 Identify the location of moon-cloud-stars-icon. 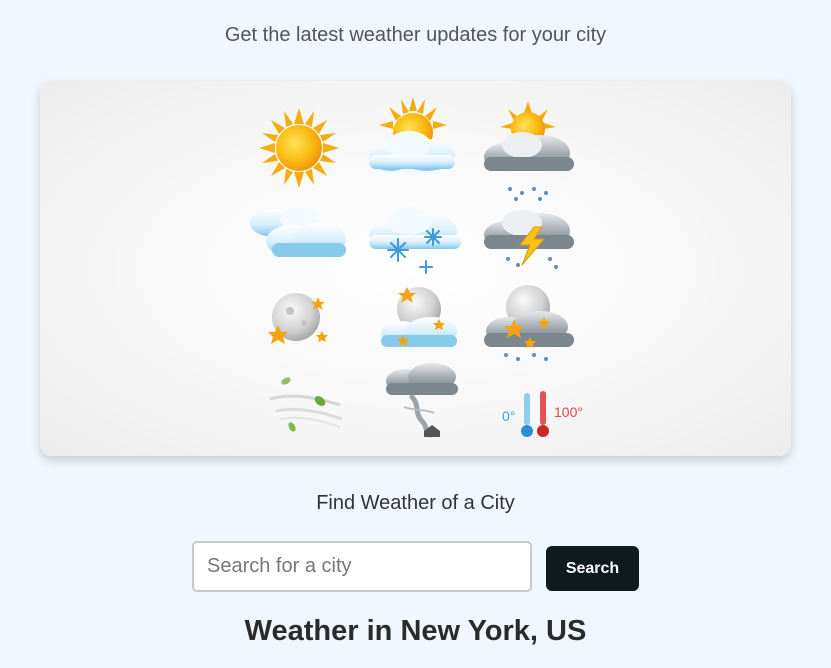
(419, 317).